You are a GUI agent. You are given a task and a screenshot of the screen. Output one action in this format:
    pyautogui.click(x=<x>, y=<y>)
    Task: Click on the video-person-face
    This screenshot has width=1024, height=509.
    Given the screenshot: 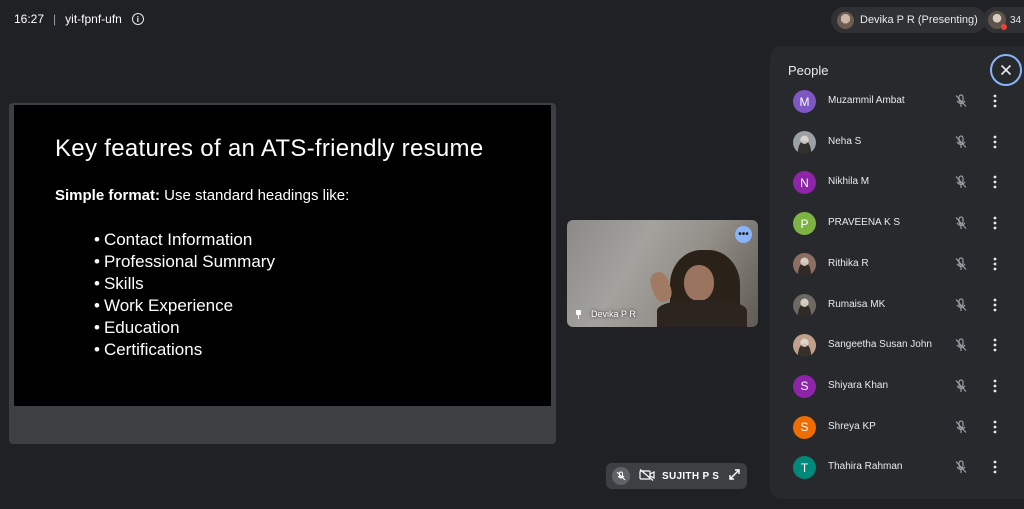 What is the action you would take?
    pyautogui.click(x=699, y=283)
    